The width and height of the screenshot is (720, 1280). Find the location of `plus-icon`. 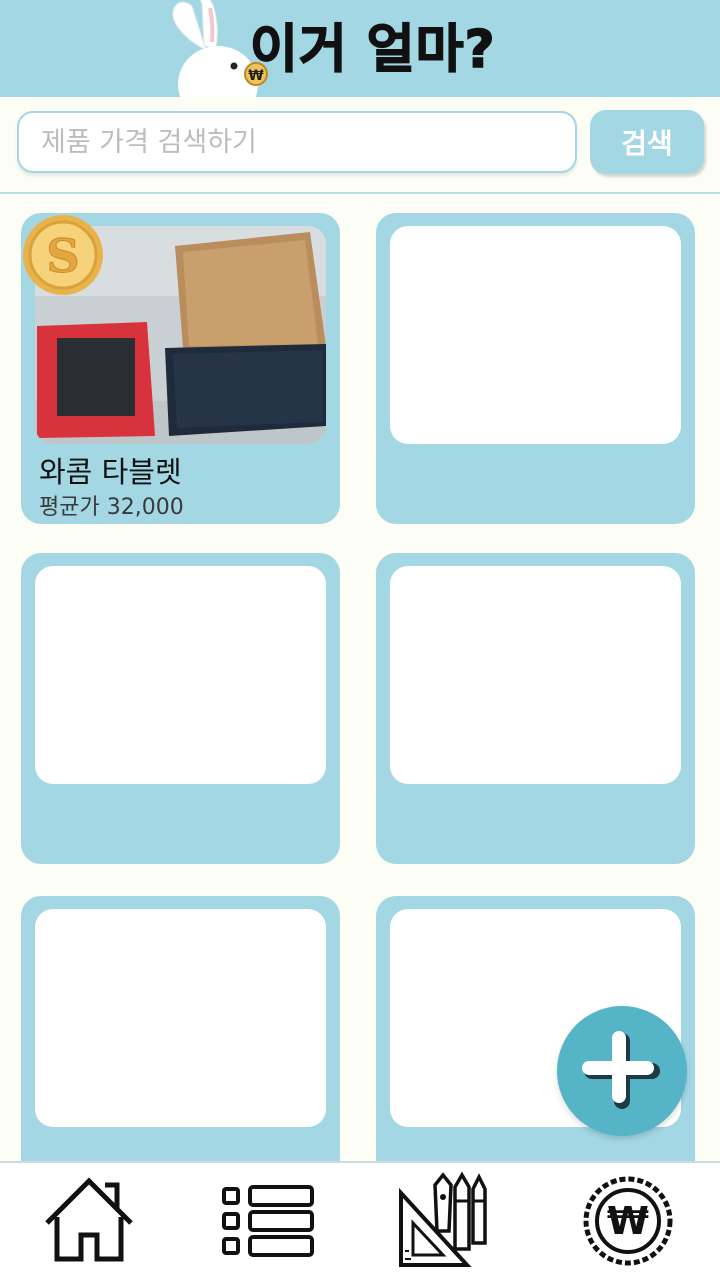

plus-icon is located at coordinates (621, 1070).